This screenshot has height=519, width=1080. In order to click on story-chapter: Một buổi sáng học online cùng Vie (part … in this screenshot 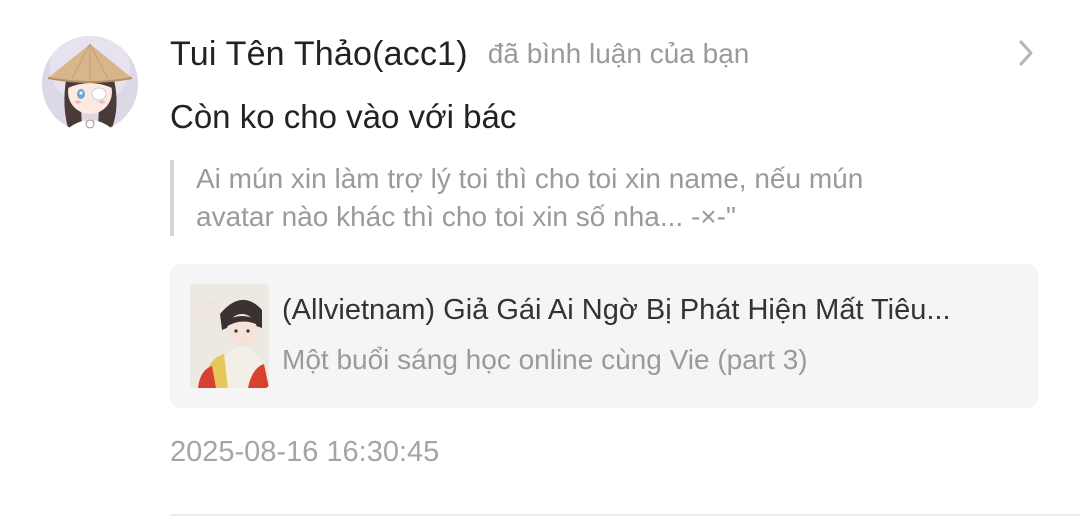, I will do `click(545, 359)`.